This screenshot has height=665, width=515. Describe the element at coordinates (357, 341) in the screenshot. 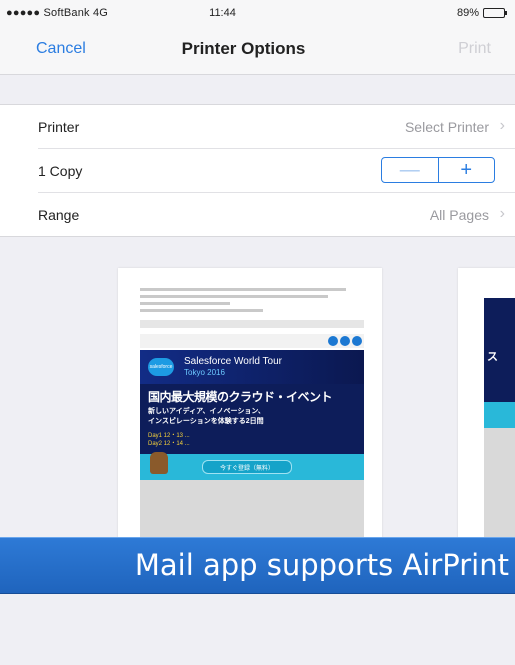

I see `linkedin-icon` at that location.